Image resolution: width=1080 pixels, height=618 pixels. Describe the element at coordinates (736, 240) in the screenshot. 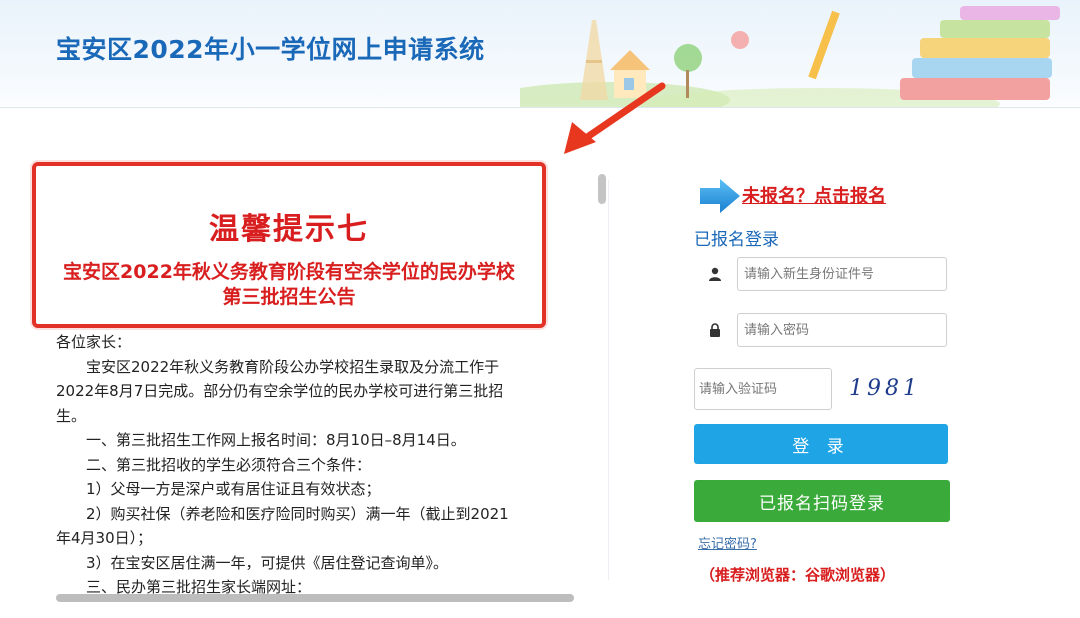

I see `login-section-label: 已报名登录` at that location.